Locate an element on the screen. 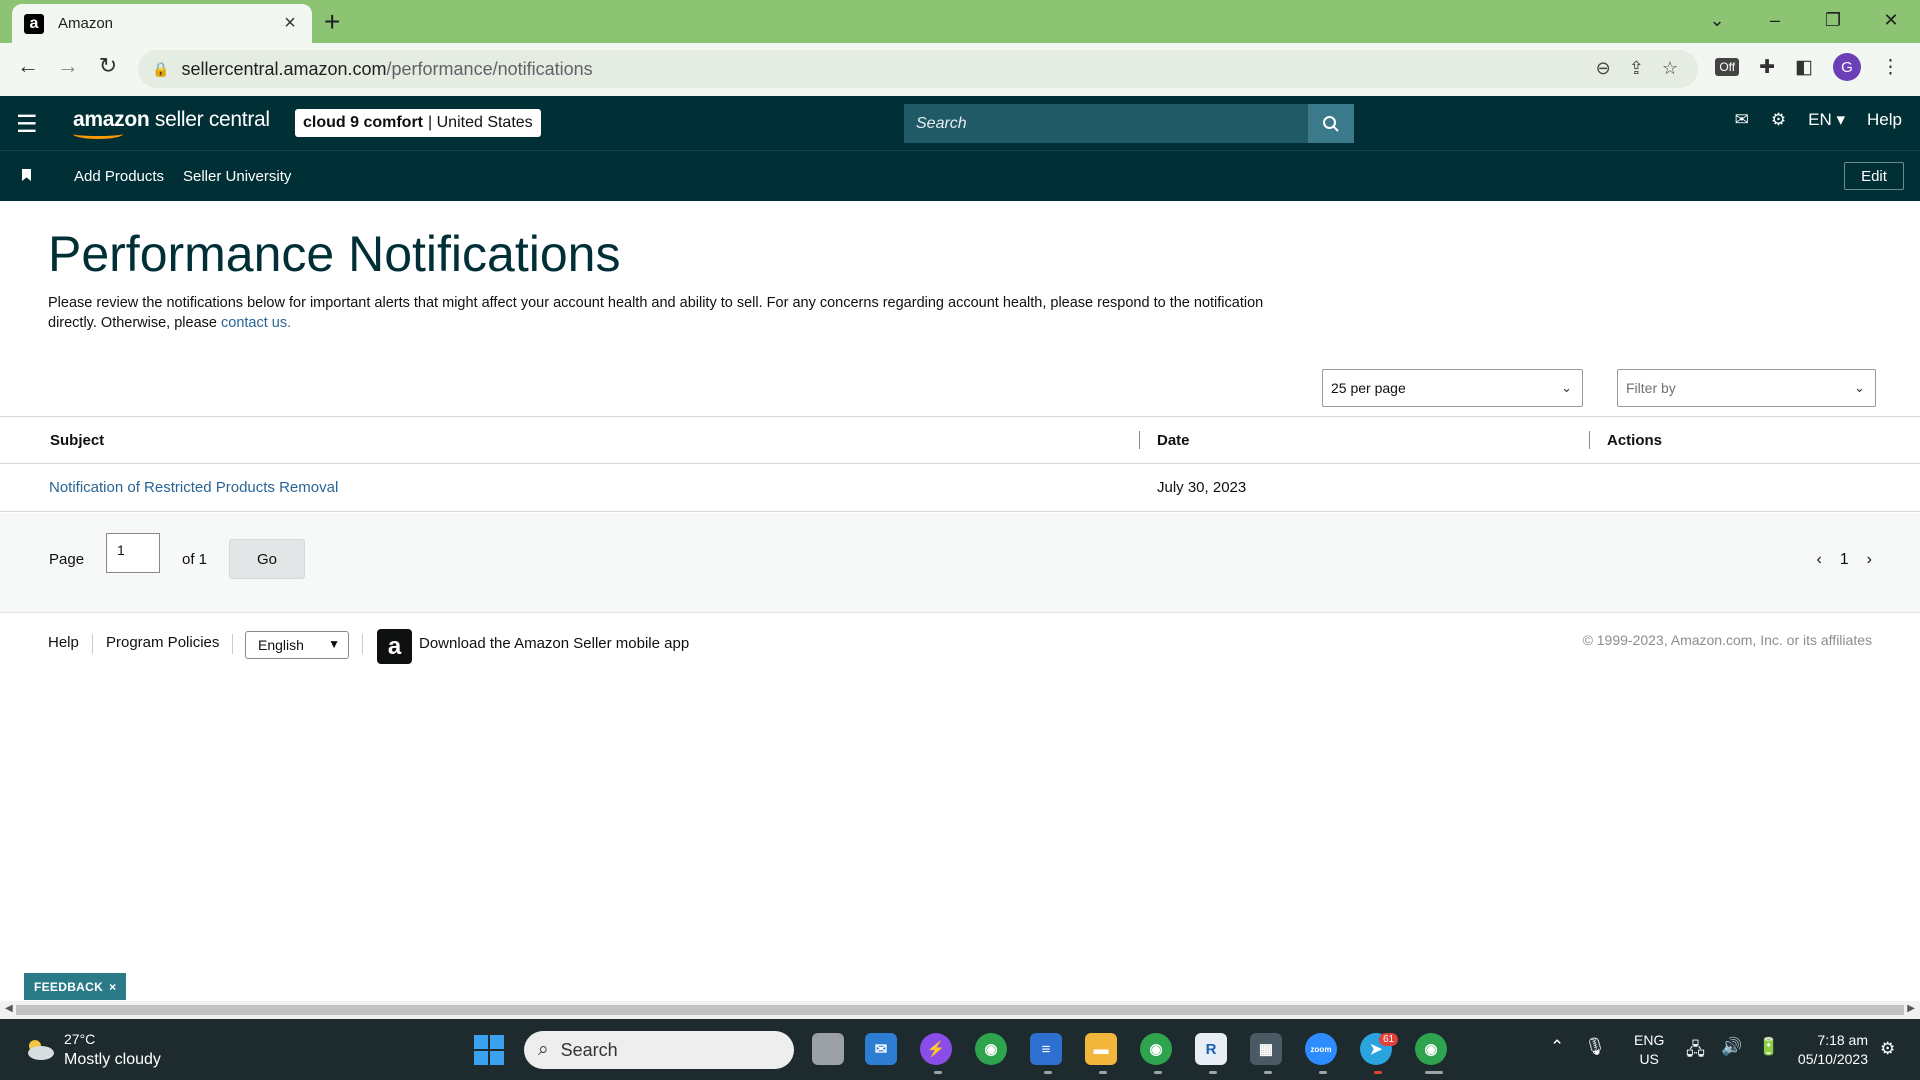  calculator-icon: ▦ is located at coordinates (1266, 1049).